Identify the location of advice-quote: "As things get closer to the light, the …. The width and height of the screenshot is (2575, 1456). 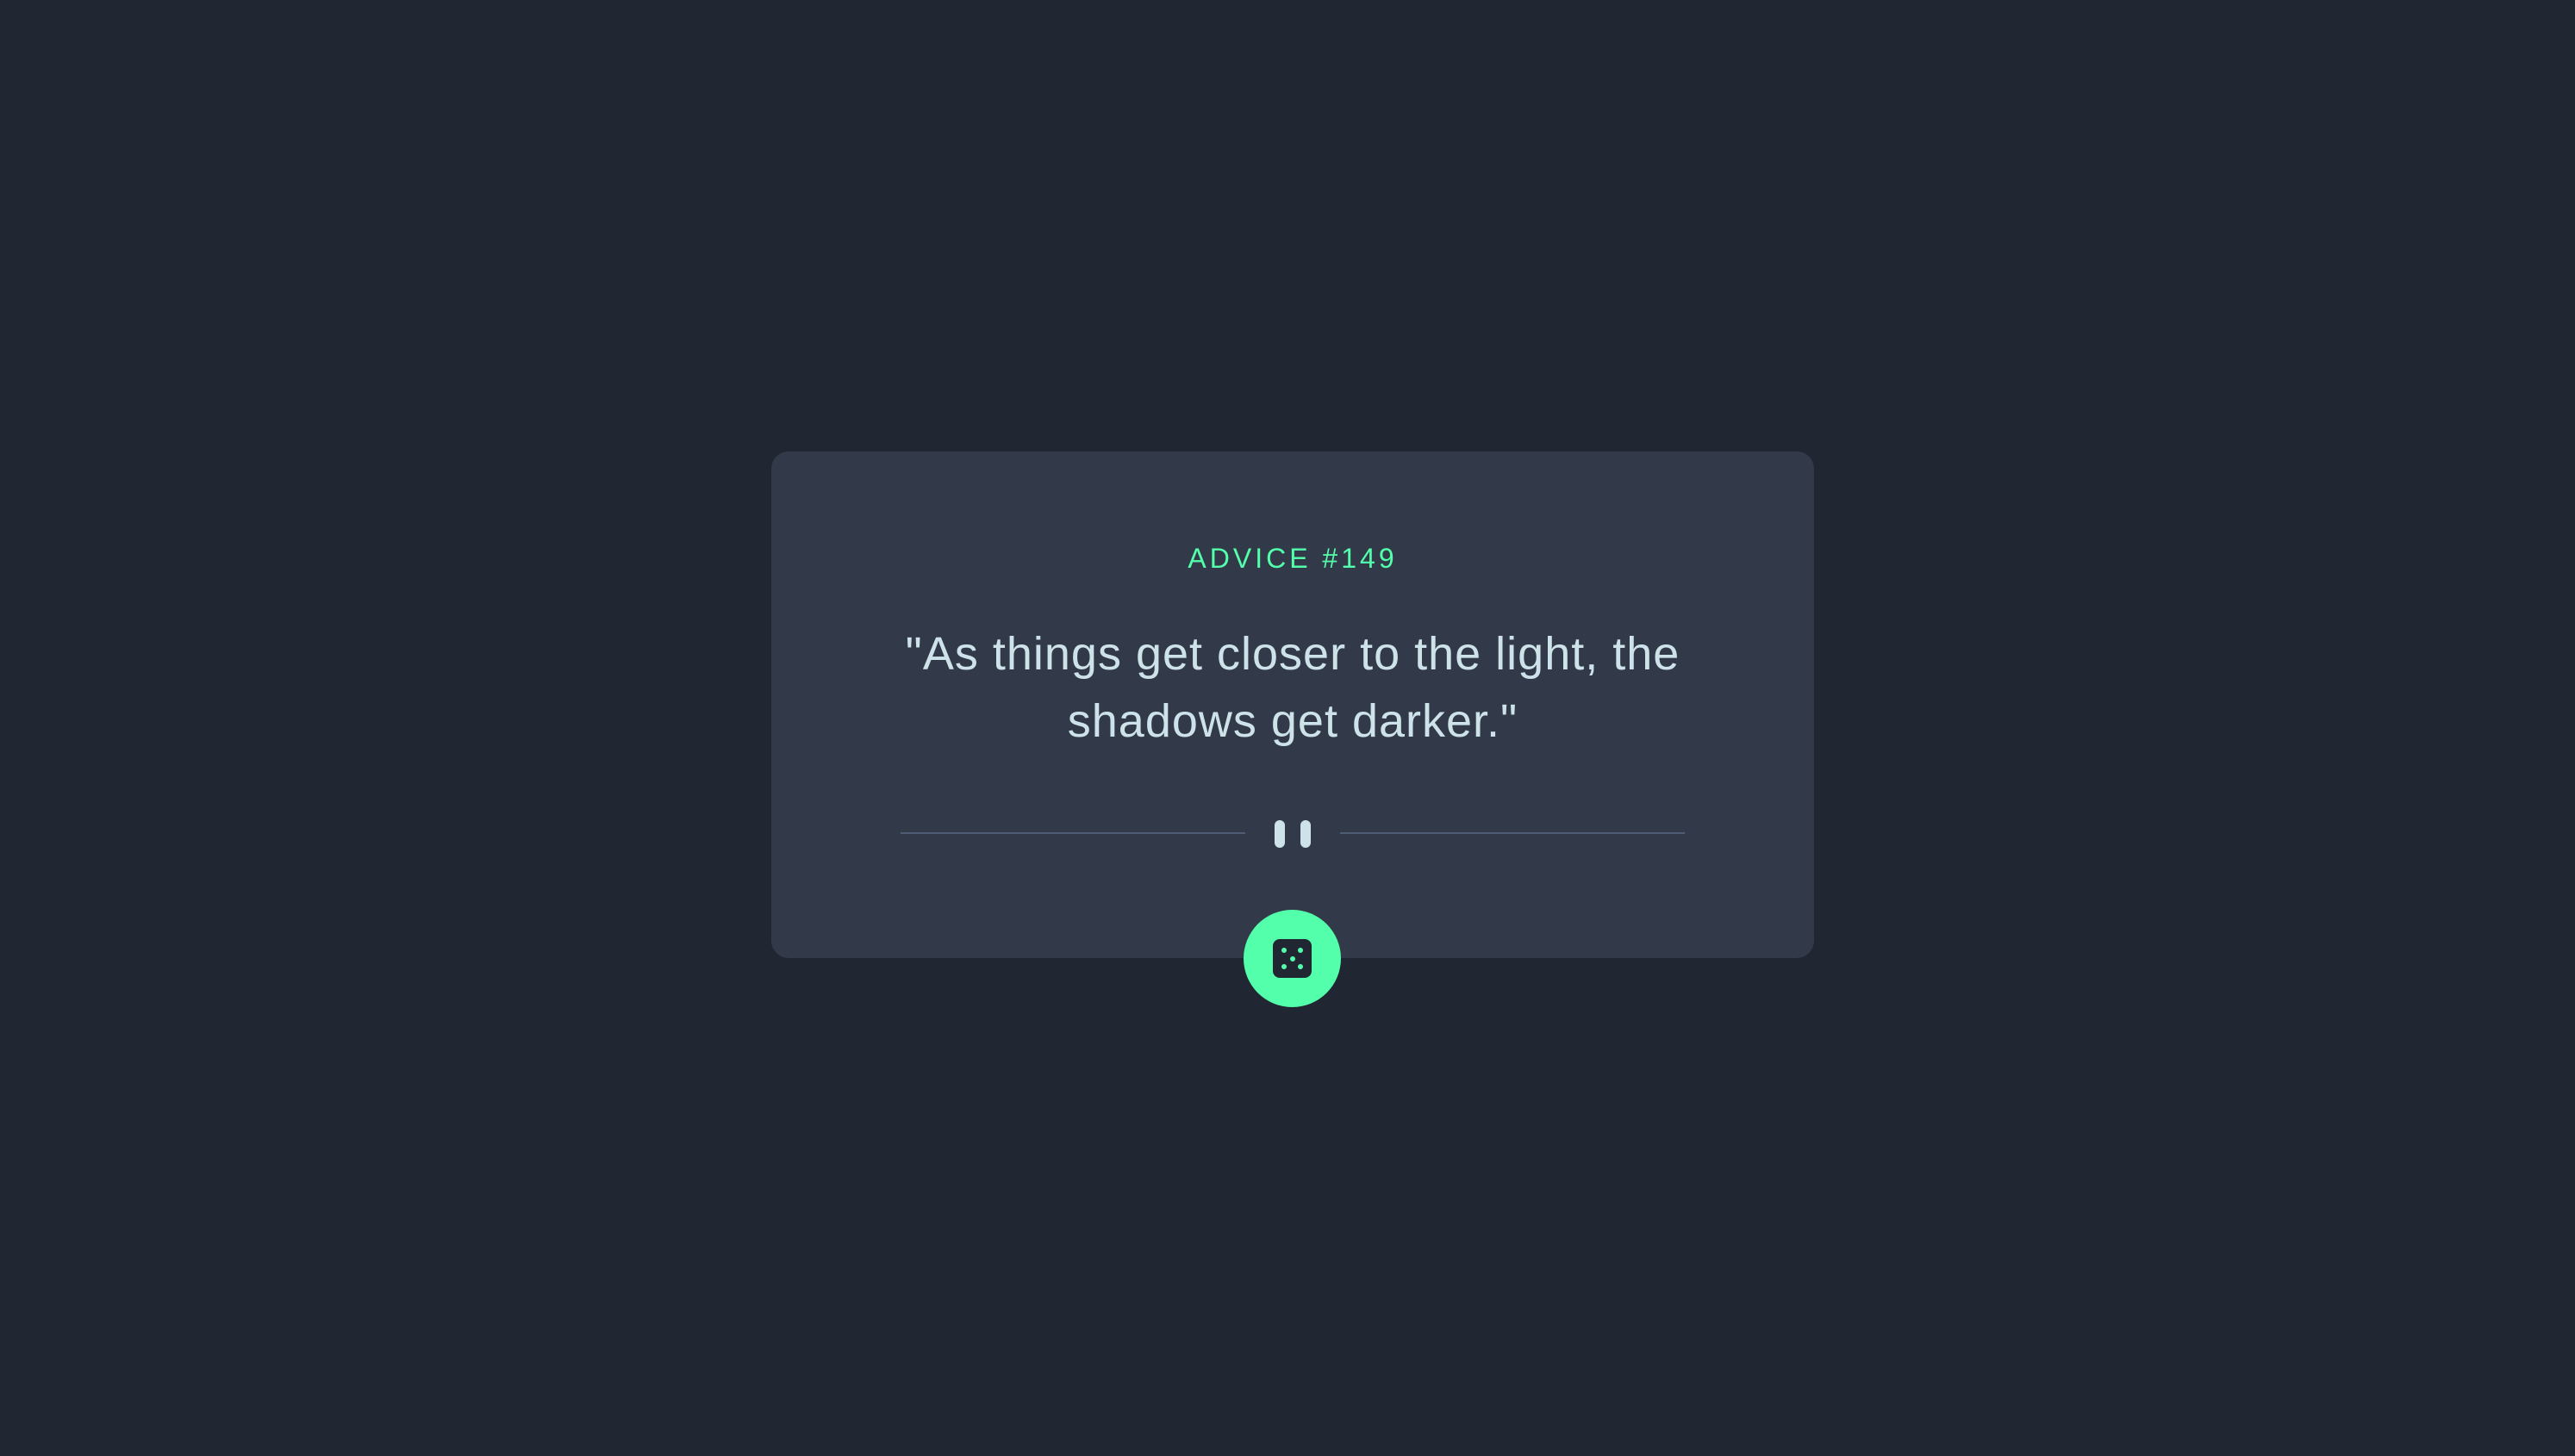
(1292, 687).